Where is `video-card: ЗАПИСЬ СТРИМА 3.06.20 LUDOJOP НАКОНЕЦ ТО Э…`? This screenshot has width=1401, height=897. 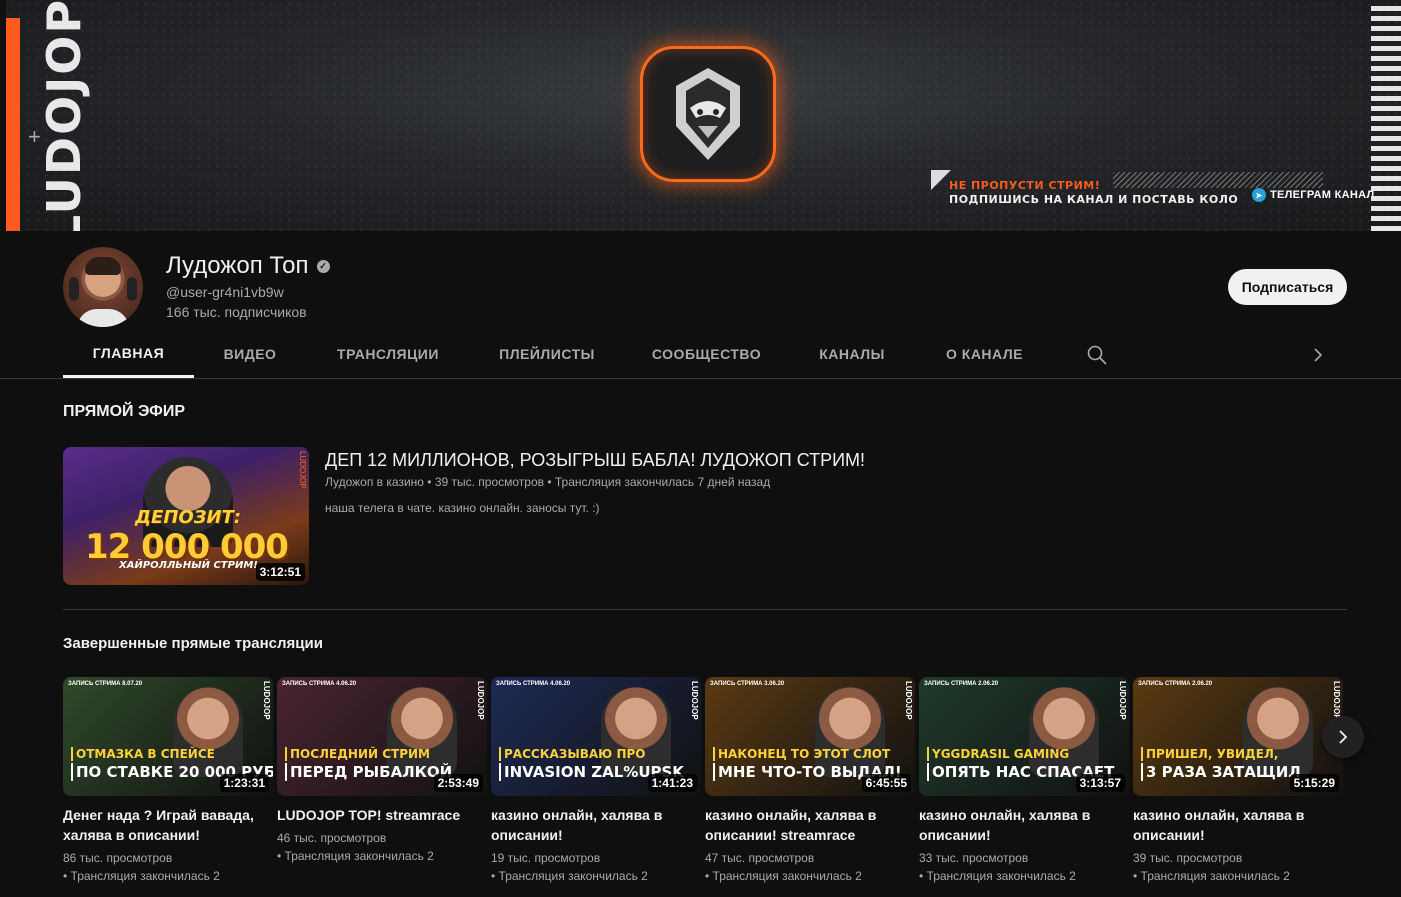 video-card: ЗАПИСЬ СТРИМА 3.06.20 LUDOJOP НАКОНЕЦ ТО Э… is located at coordinates (810, 780).